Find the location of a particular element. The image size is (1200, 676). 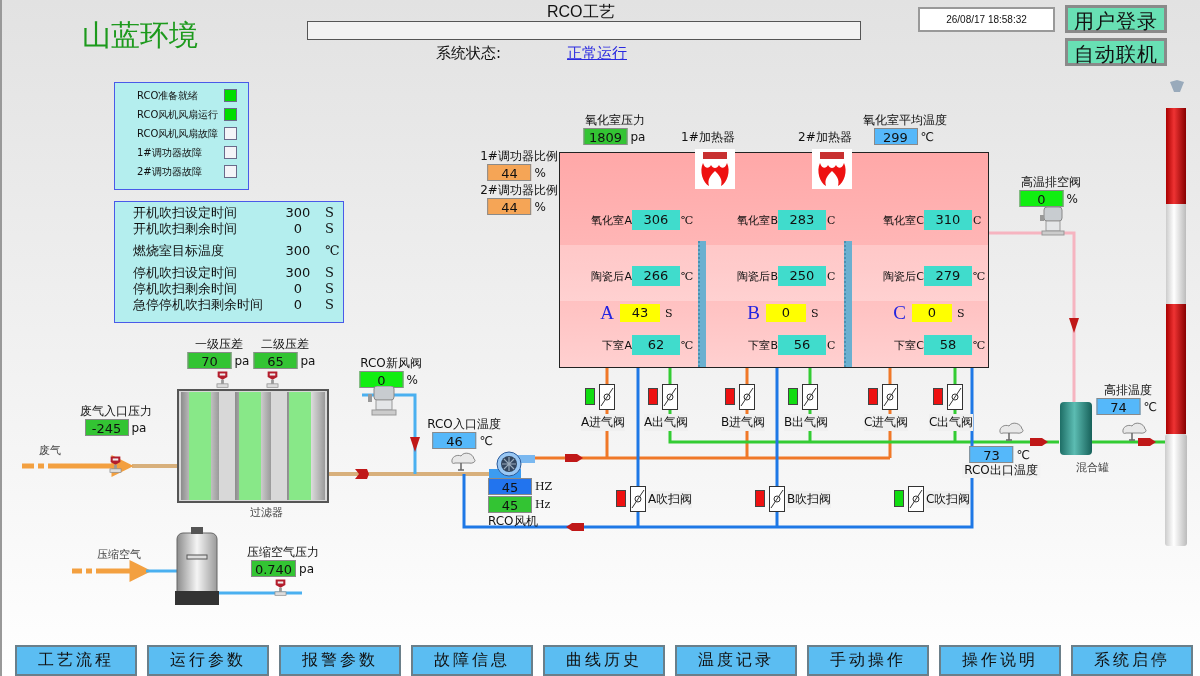

readout-value: 44 is located at coordinates (509, 172).